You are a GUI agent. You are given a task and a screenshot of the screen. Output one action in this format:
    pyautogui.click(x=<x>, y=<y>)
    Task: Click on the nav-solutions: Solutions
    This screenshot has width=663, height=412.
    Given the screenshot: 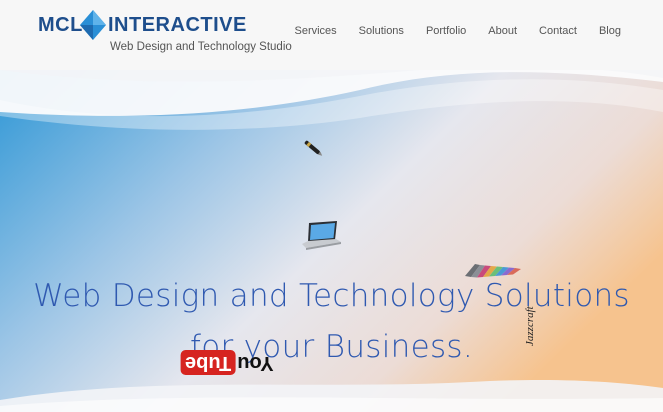 What is the action you would take?
    pyautogui.click(x=381, y=31)
    